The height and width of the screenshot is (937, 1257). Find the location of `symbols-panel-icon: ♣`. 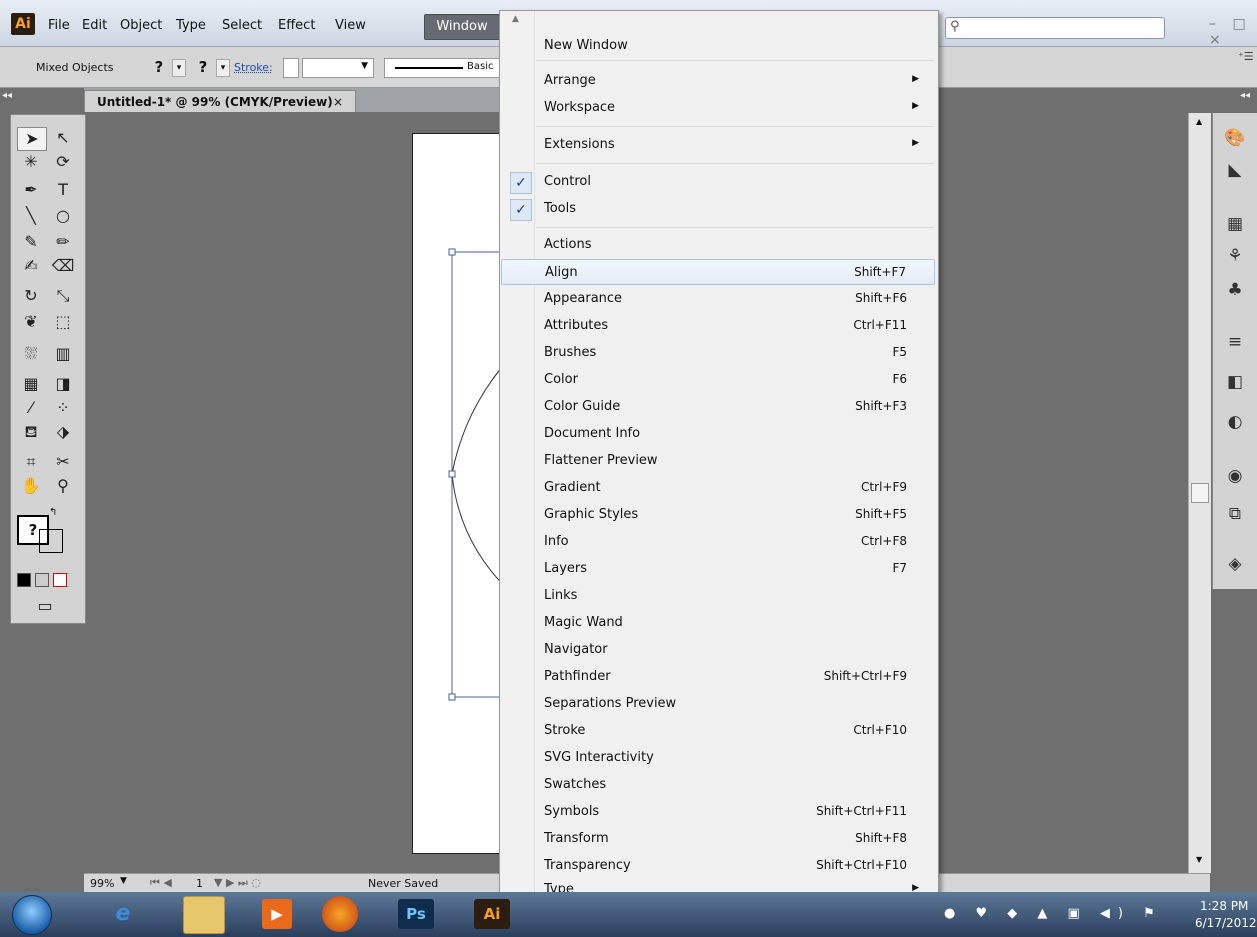

symbols-panel-icon: ♣ is located at coordinates (1235, 290).